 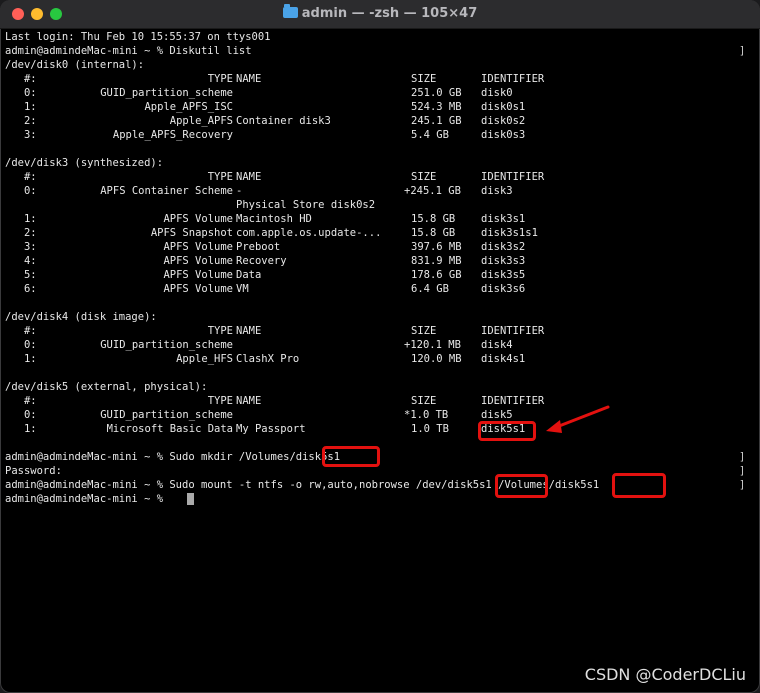 I want to click on partition-name: Container disk3, so click(x=283, y=121).